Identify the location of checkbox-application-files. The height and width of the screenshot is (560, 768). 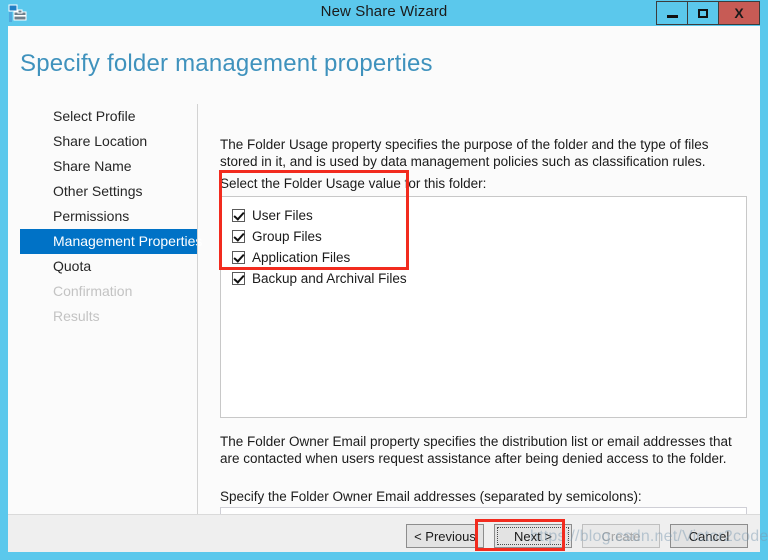
(238, 257).